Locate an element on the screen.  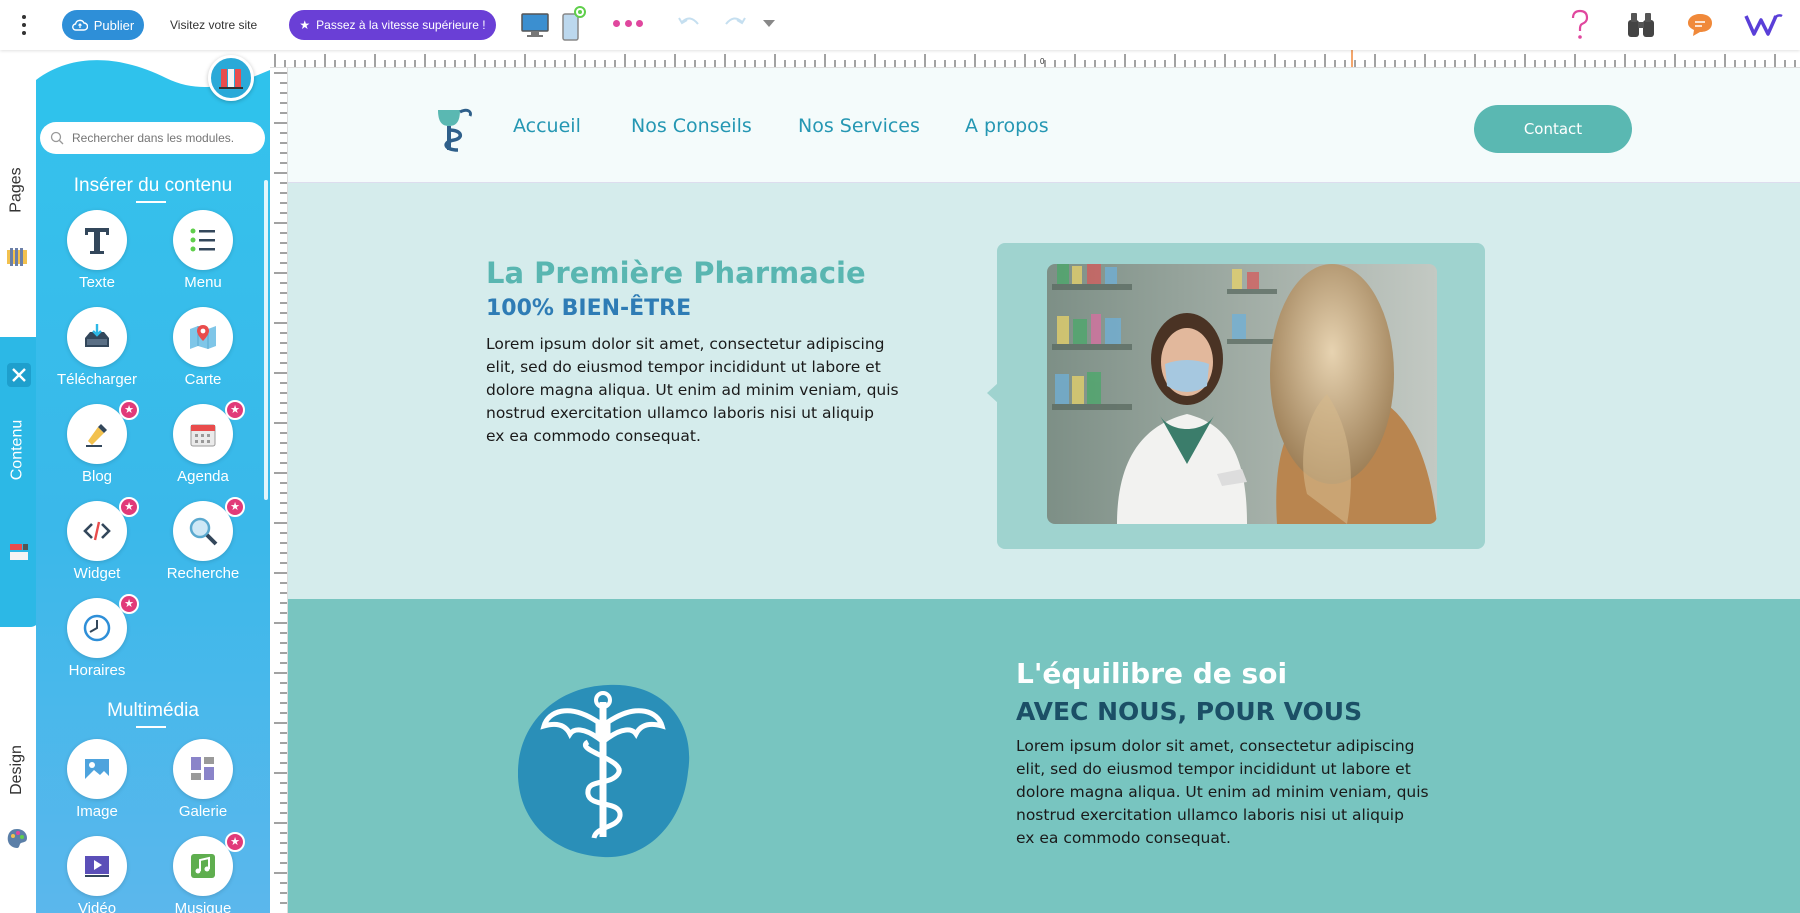
star-icon: ★ is located at coordinates (305, 25).